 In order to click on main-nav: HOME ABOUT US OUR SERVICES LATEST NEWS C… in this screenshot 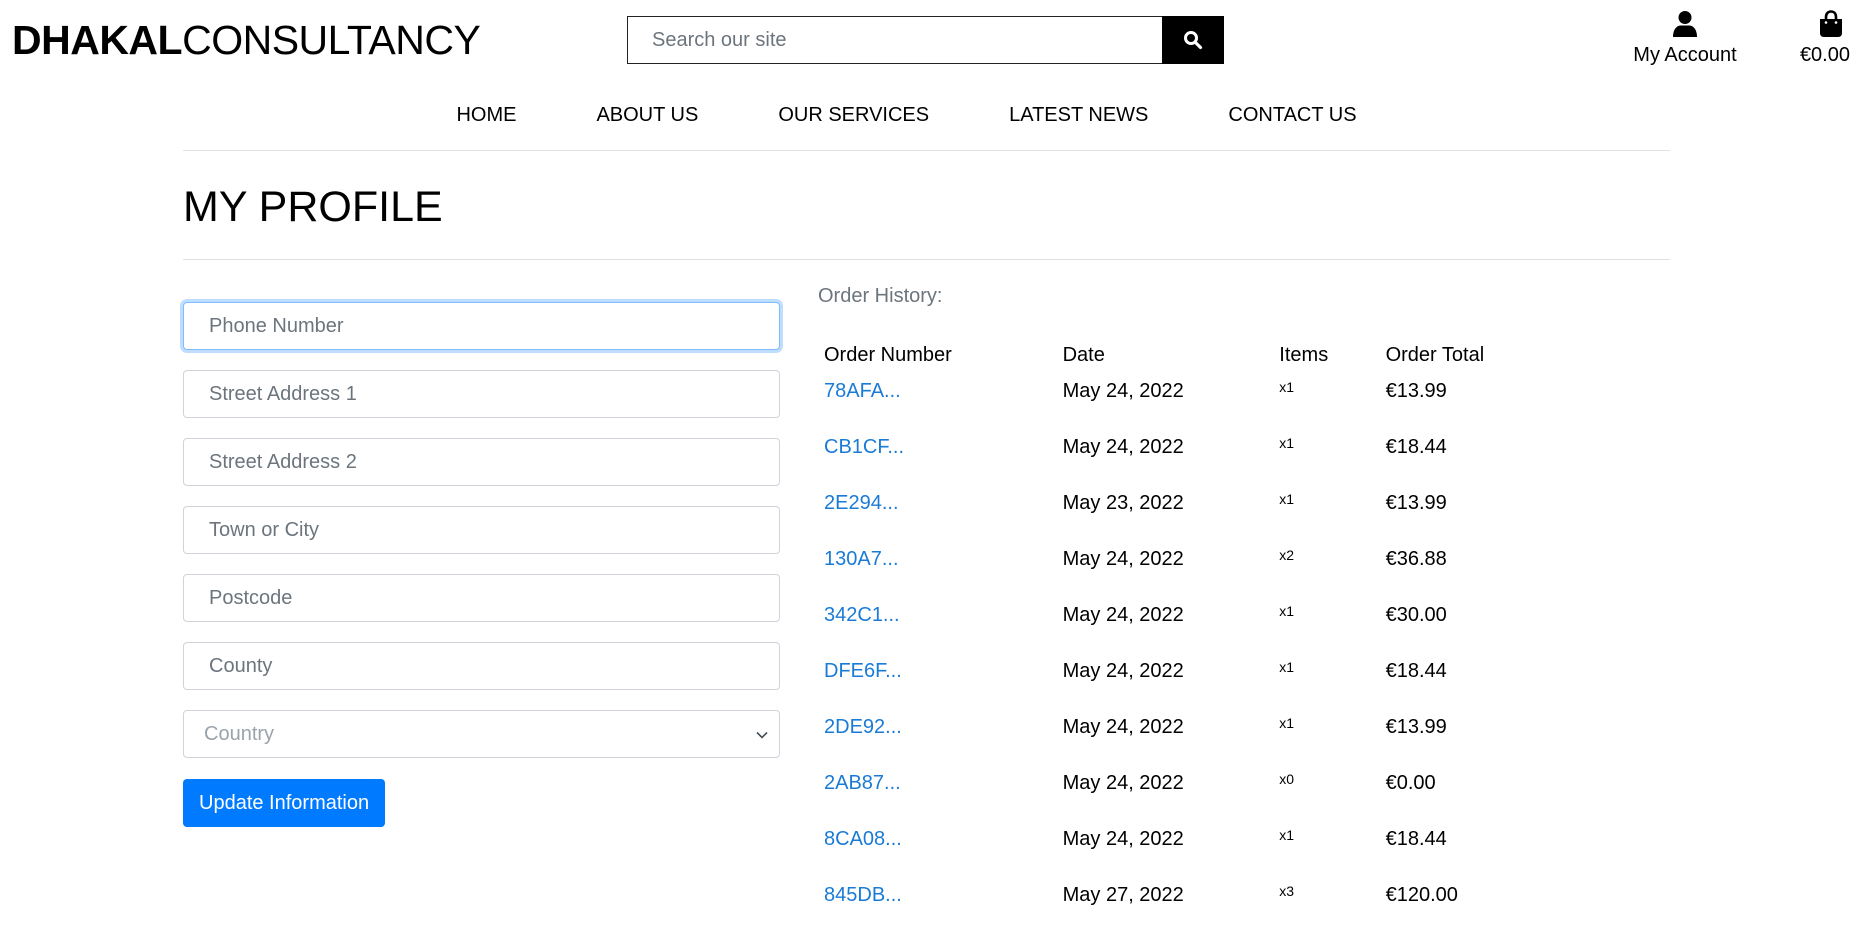, I will do `click(926, 115)`.